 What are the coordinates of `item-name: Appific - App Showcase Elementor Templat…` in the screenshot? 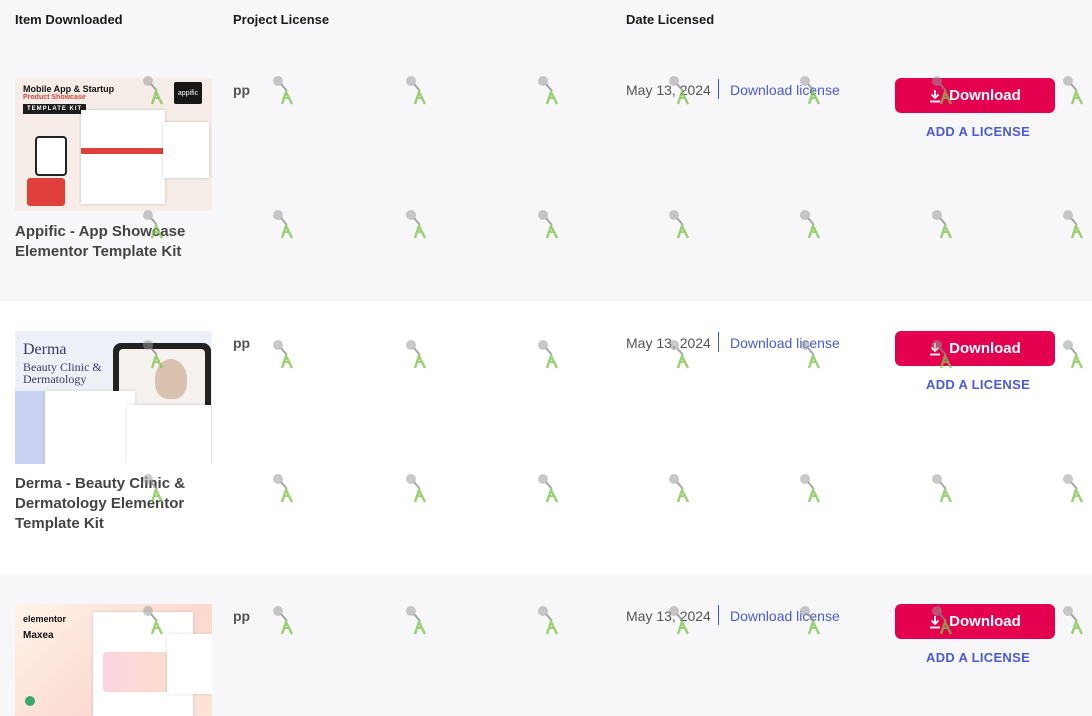 It's located at (115, 242).